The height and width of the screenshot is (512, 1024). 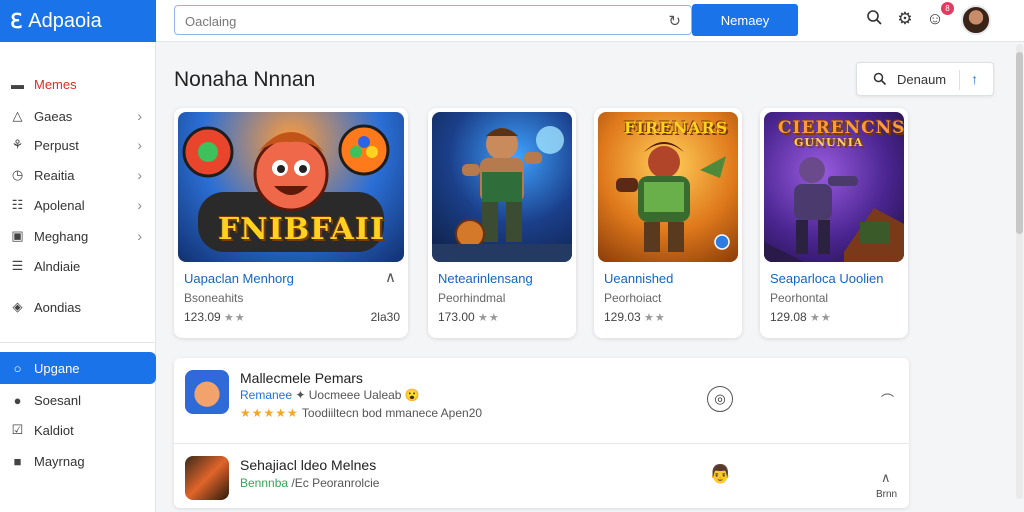 What do you see at coordinates (291, 187) in the screenshot?
I see `game-art: FNIBFAII` at bounding box center [291, 187].